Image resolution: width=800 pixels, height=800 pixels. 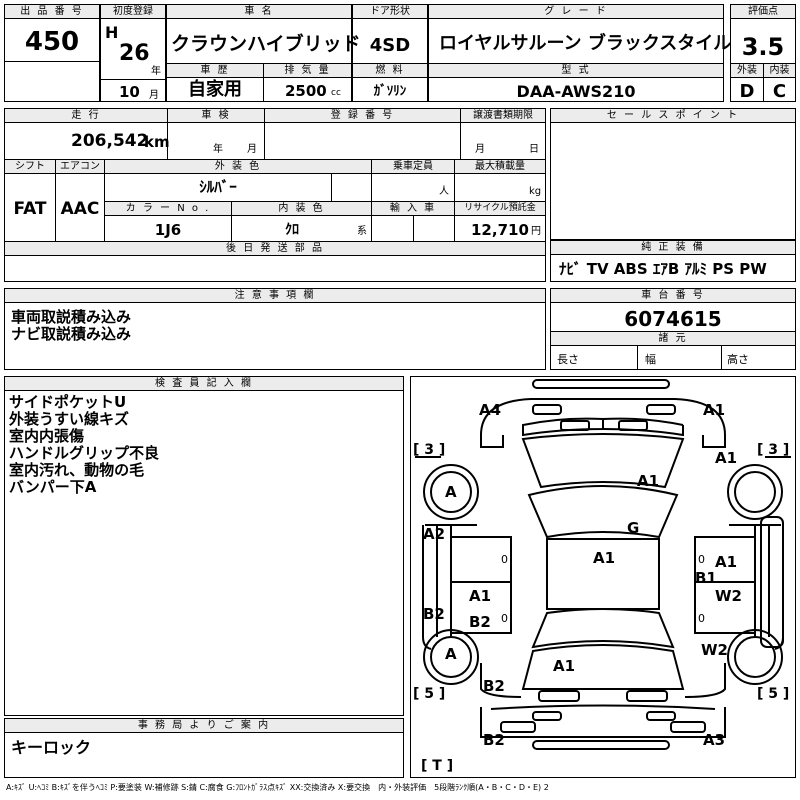 What do you see at coordinates (133, 12) in the screenshot?
I see `registration-label: 初度登録` at bounding box center [133, 12].